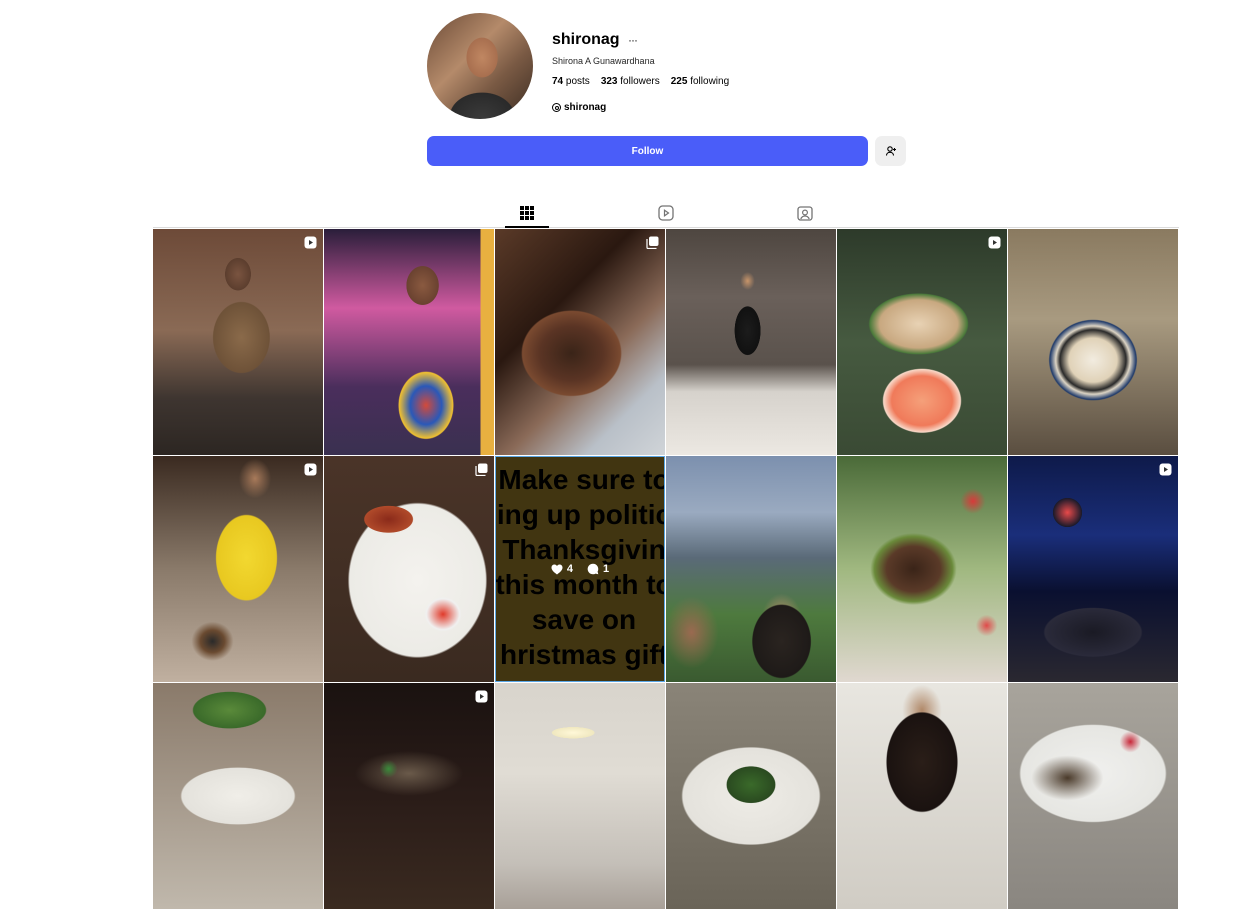 This screenshot has height=909, width=1241. What do you see at coordinates (480, 66) in the screenshot?
I see `profile-avatar` at bounding box center [480, 66].